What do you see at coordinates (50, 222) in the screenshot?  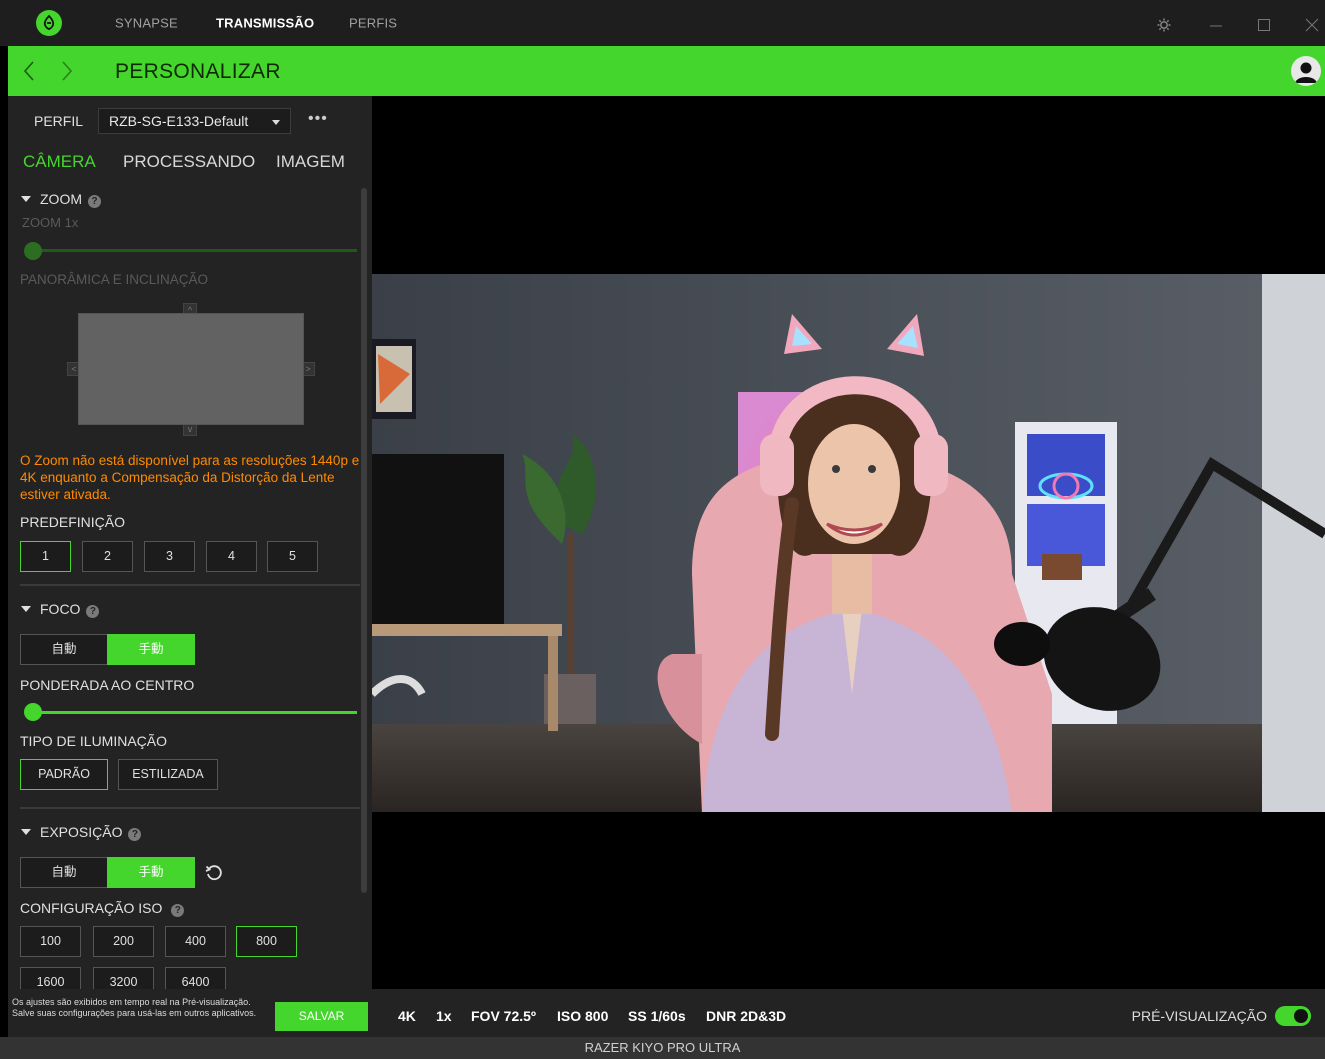 I see `zoom-value-label: ZOOM 1x` at bounding box center [50, 222].